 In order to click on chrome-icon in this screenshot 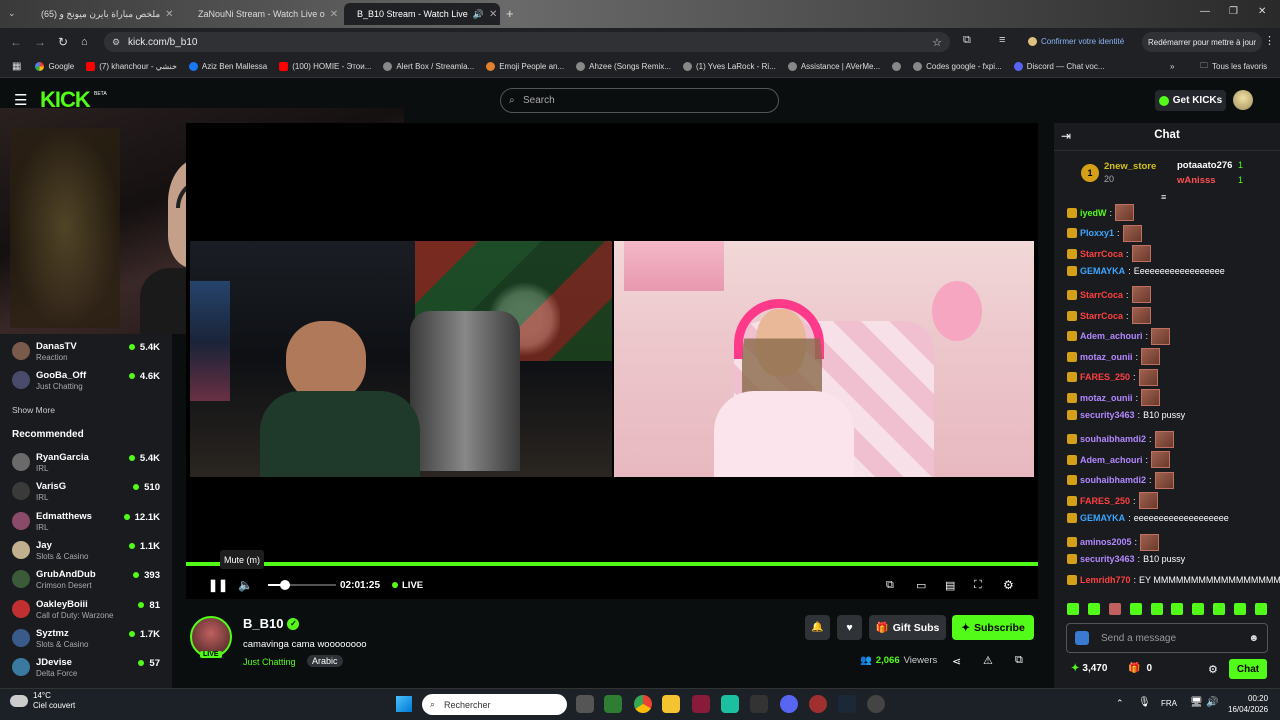, I will do `click(643, 704)`.